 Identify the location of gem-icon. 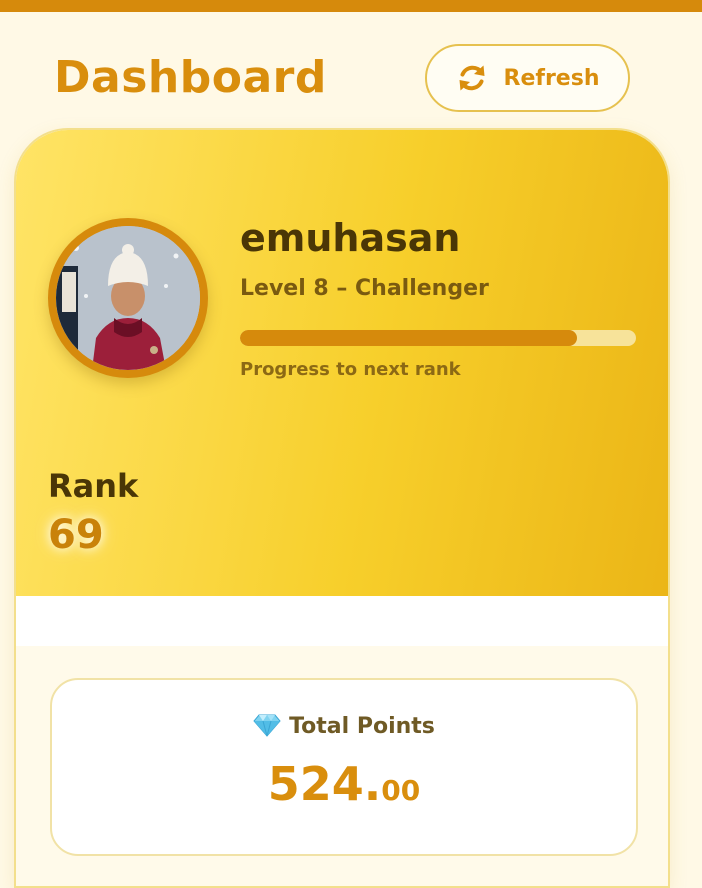
(267, 729).